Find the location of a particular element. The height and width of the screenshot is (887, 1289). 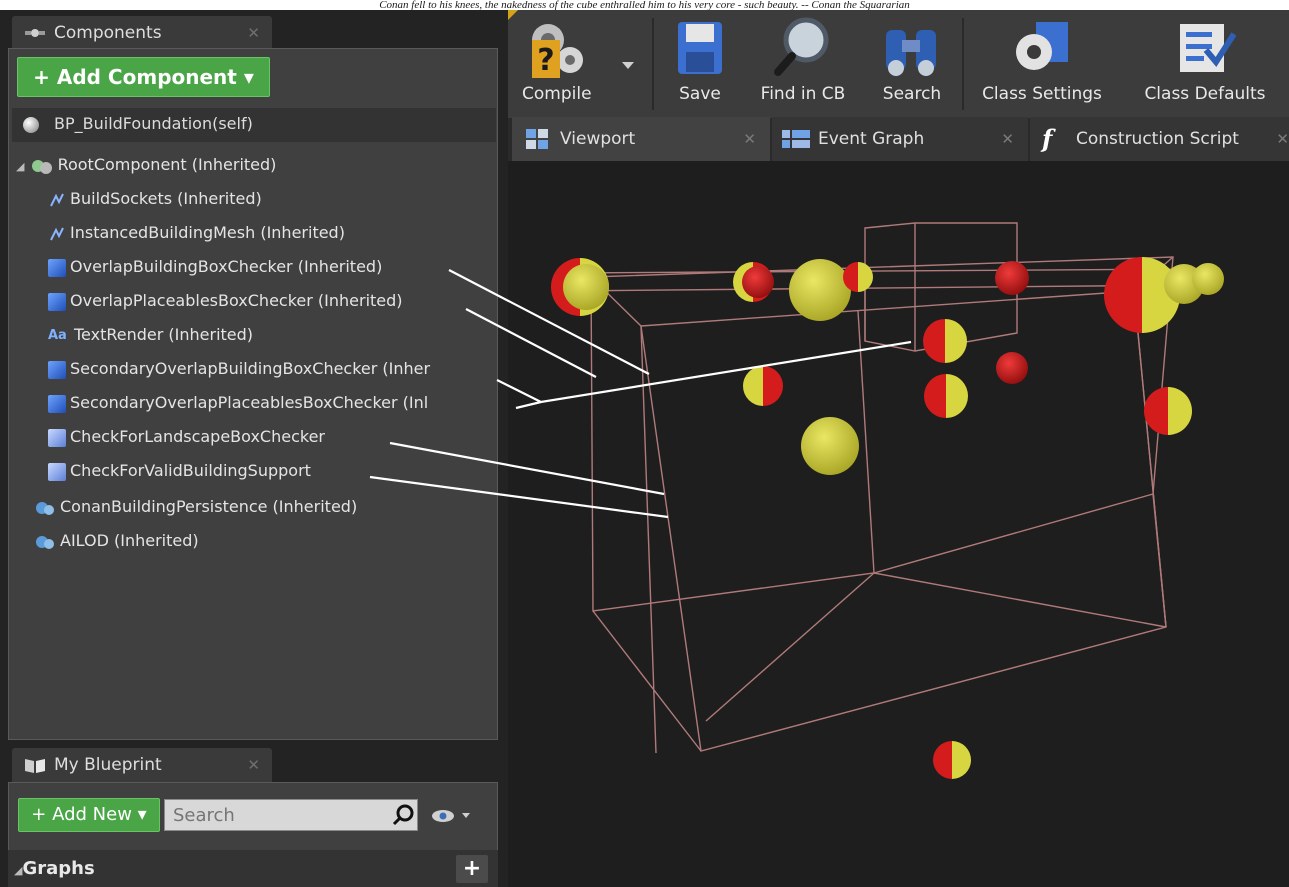

tree-item-buildsockets: BuildSockets (Inherited) is located at coordinates (155, 199).